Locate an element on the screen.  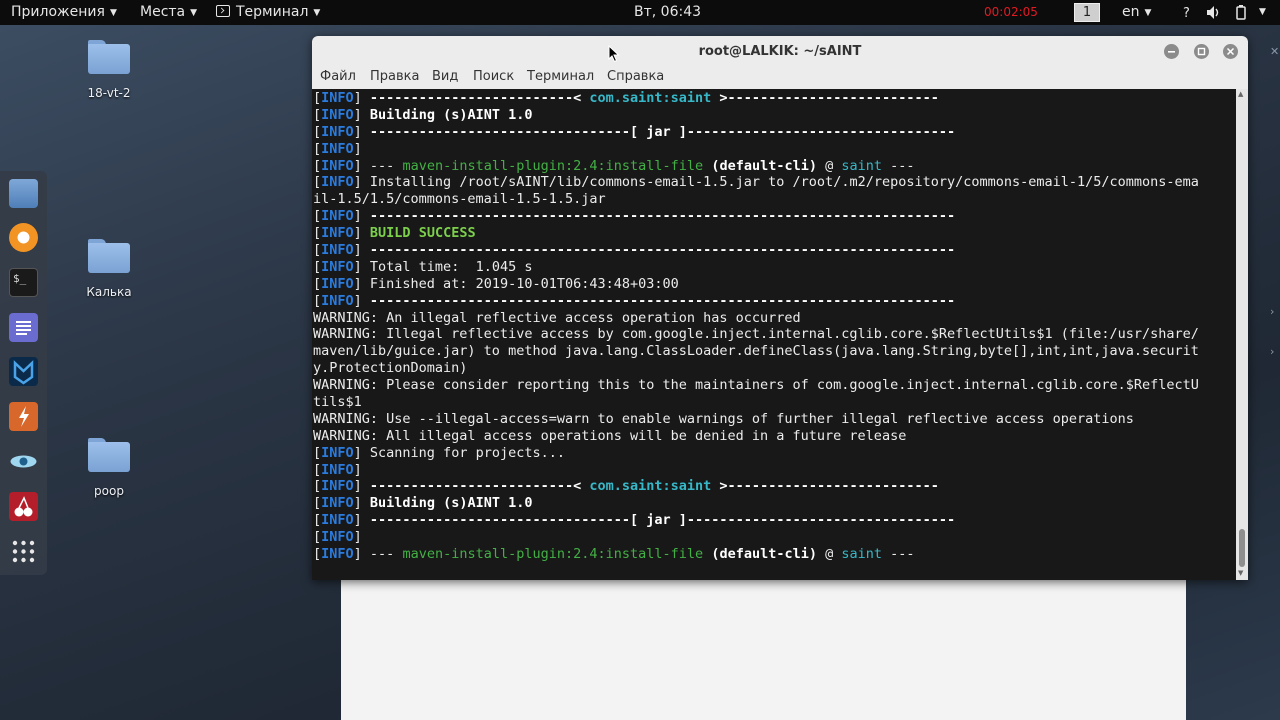
applications-menu: Приложения ▼ is located at coordinates (64, 12).